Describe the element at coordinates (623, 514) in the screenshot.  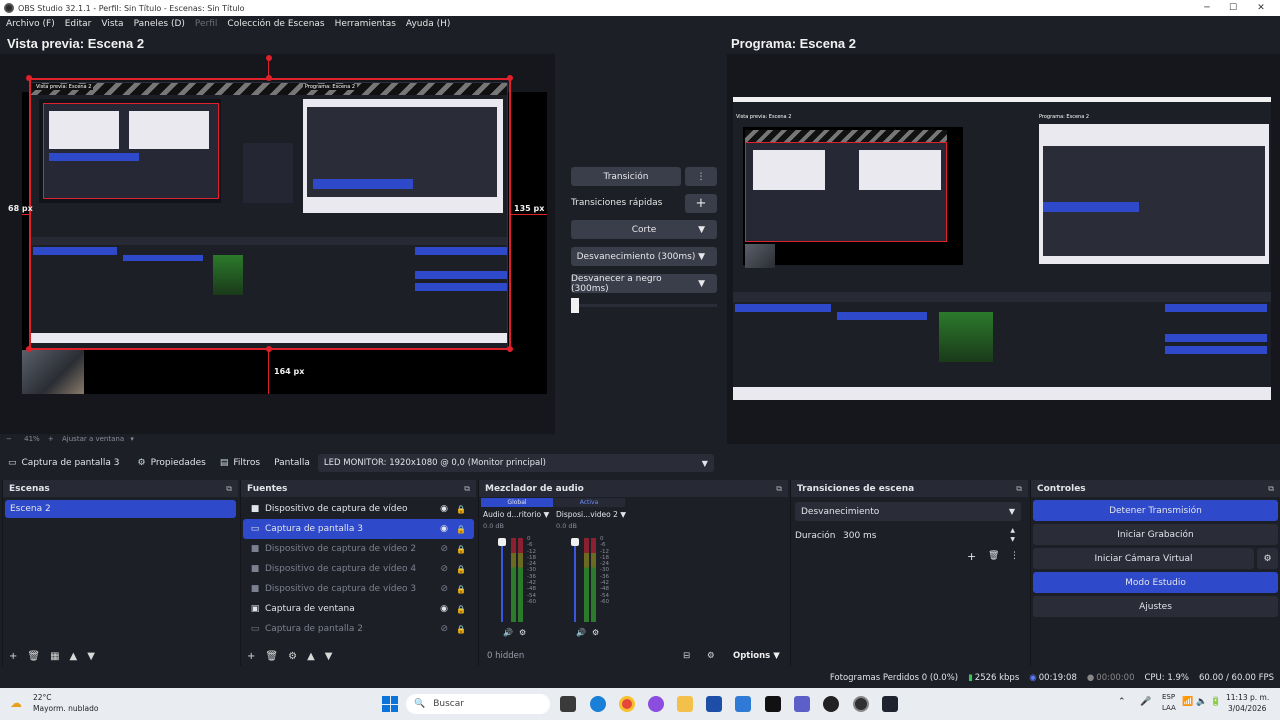
I see `channel-menu-icon: ▼` at that location.